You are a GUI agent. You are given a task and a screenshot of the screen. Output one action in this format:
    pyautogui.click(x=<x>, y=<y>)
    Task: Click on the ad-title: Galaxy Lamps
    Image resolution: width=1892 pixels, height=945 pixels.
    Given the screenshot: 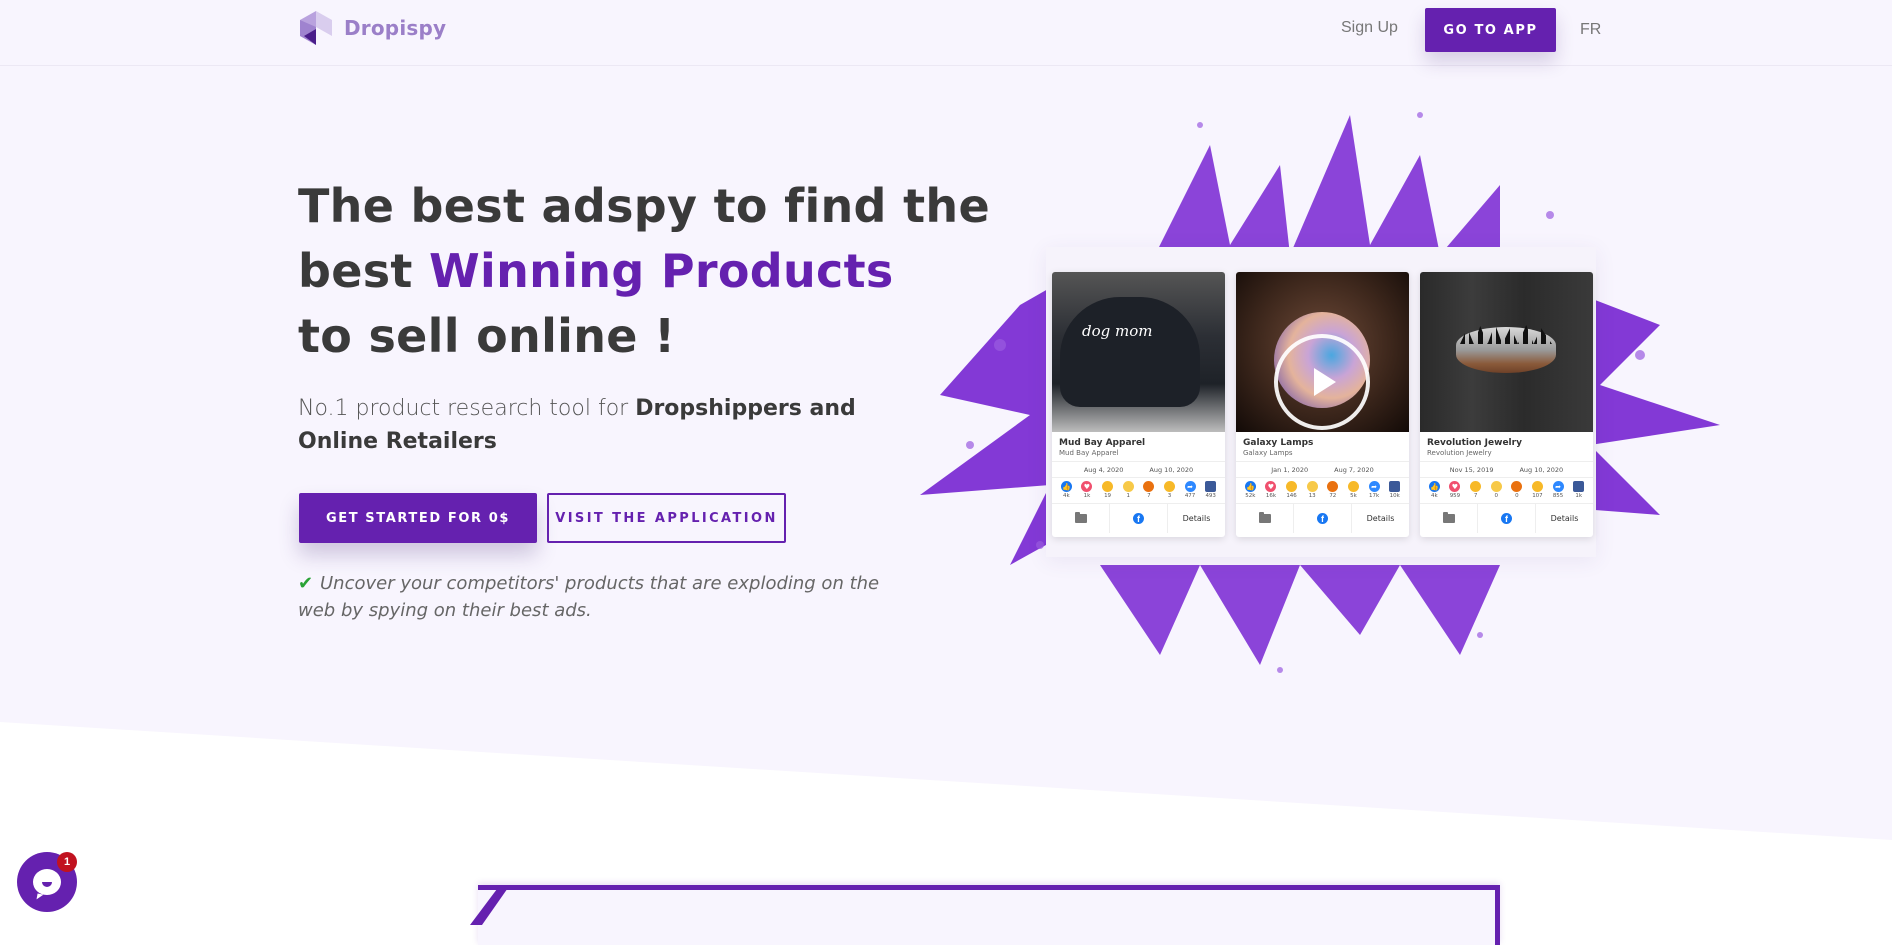 What is the action you would take?
    pyautogui.click(x=1278, y=443)
    